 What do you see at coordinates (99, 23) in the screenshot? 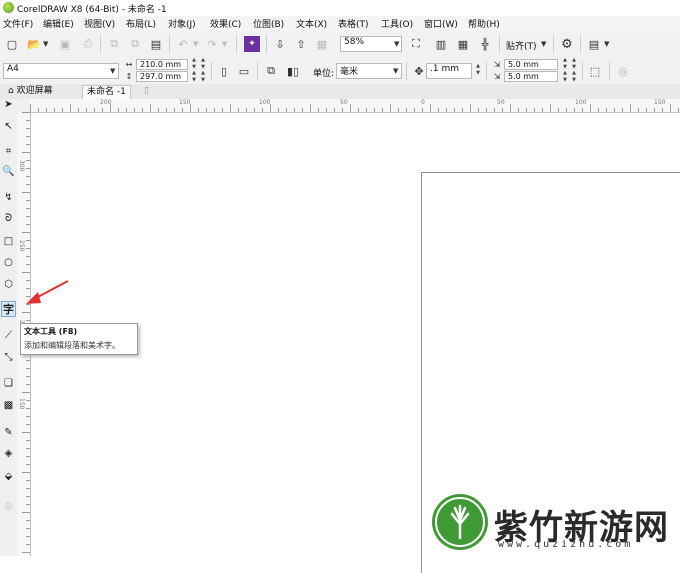
I see `menu-view: 视图(V)` at bounding box center [99, 23].